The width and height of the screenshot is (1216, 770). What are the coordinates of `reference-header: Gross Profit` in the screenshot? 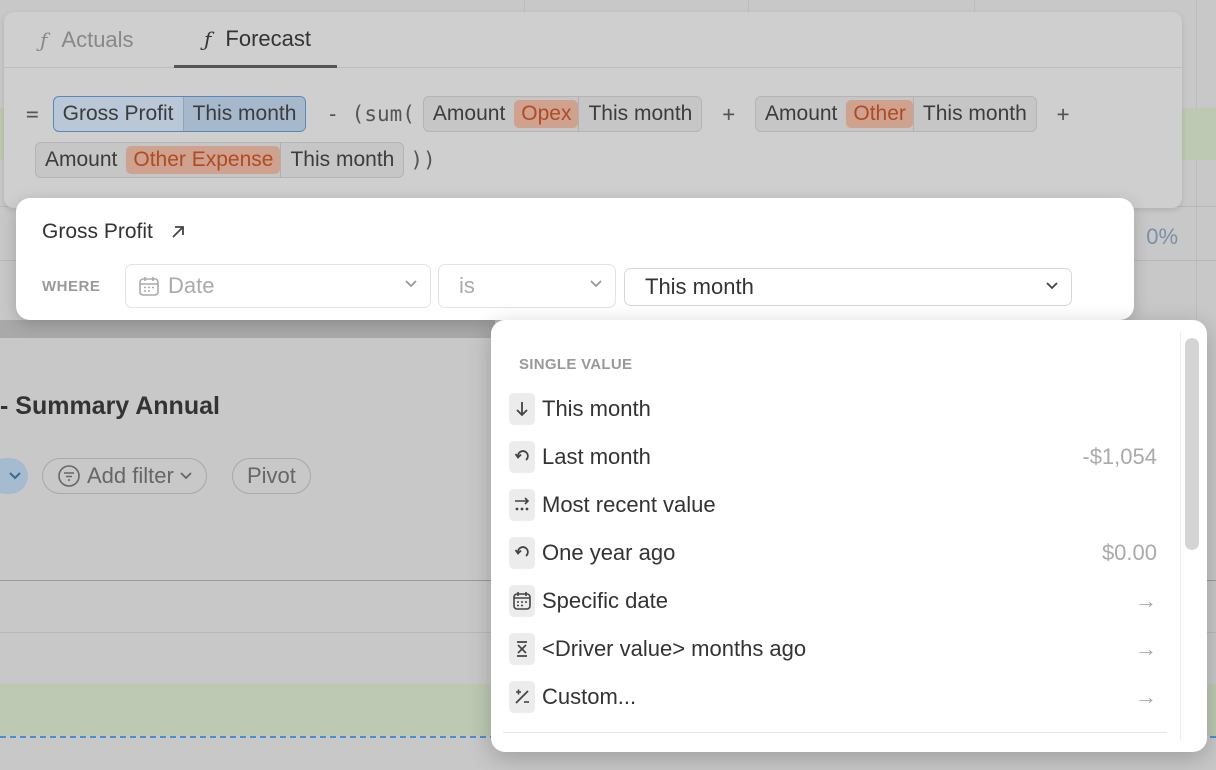 It's located at (114, 232).